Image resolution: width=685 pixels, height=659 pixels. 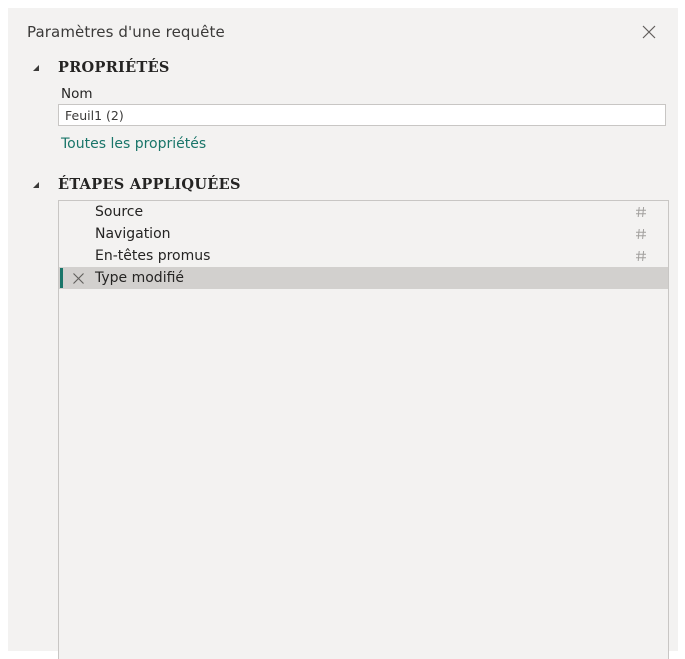 What do you see at coordinates (126, 32) in the screenshot?
I see `pane-title: Paramètres d'une requête` at bounding box center [126, 32].